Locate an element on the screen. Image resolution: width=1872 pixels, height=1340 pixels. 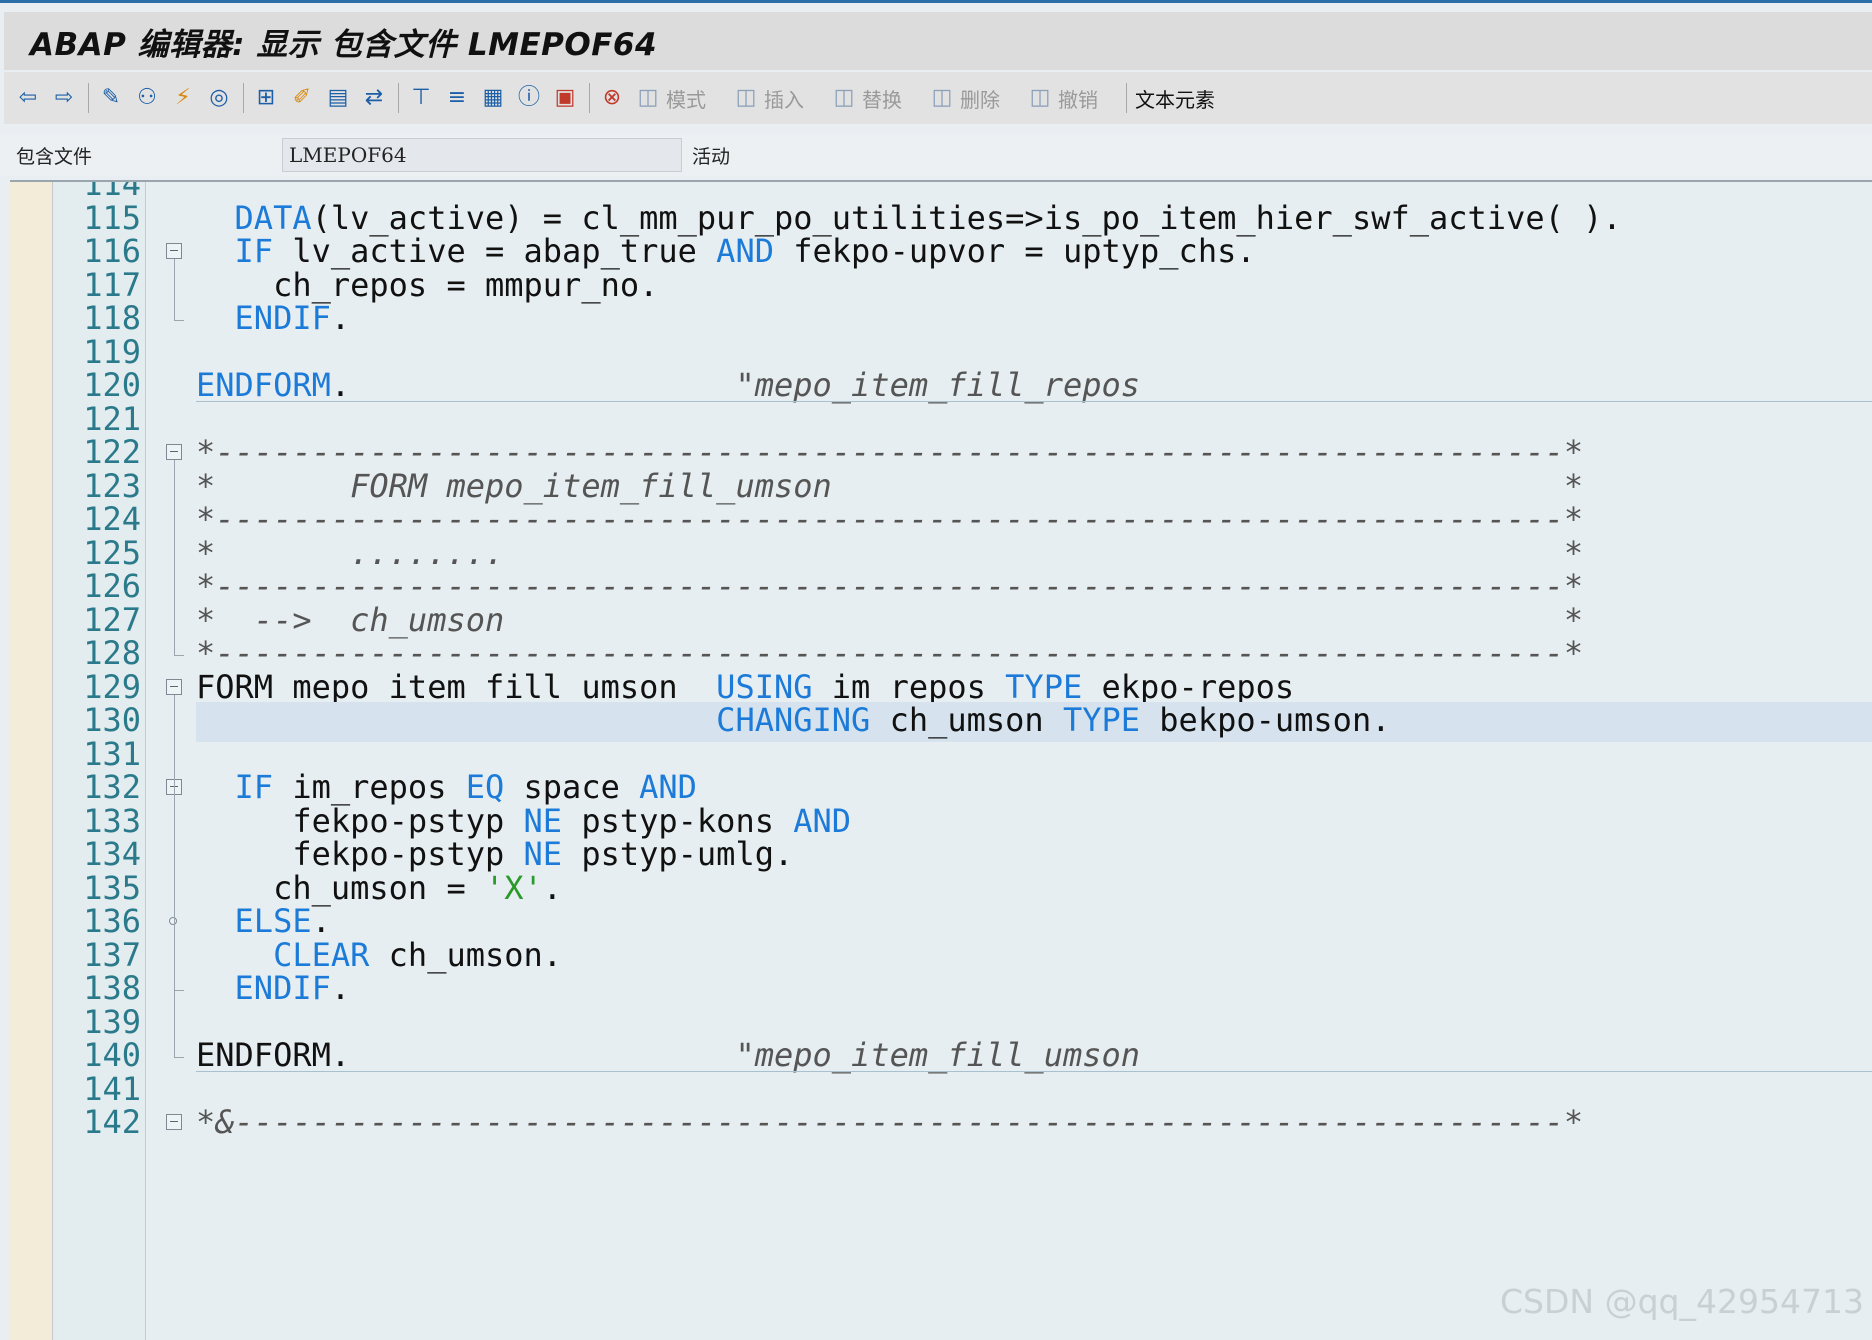
other-object-icon: ⚇ is located at coordinates (147, 98).